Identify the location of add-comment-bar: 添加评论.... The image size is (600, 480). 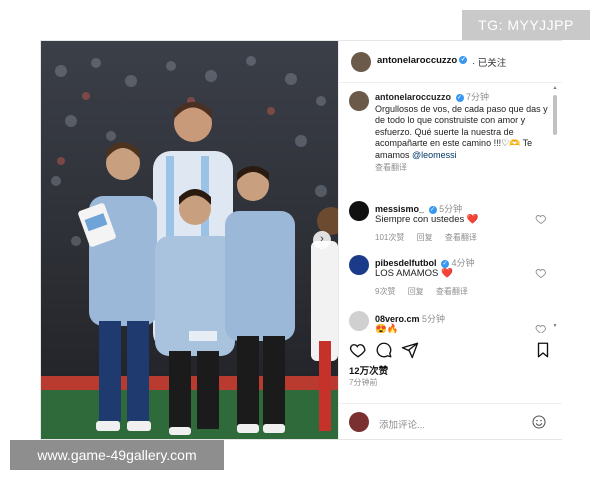
(450, 421).